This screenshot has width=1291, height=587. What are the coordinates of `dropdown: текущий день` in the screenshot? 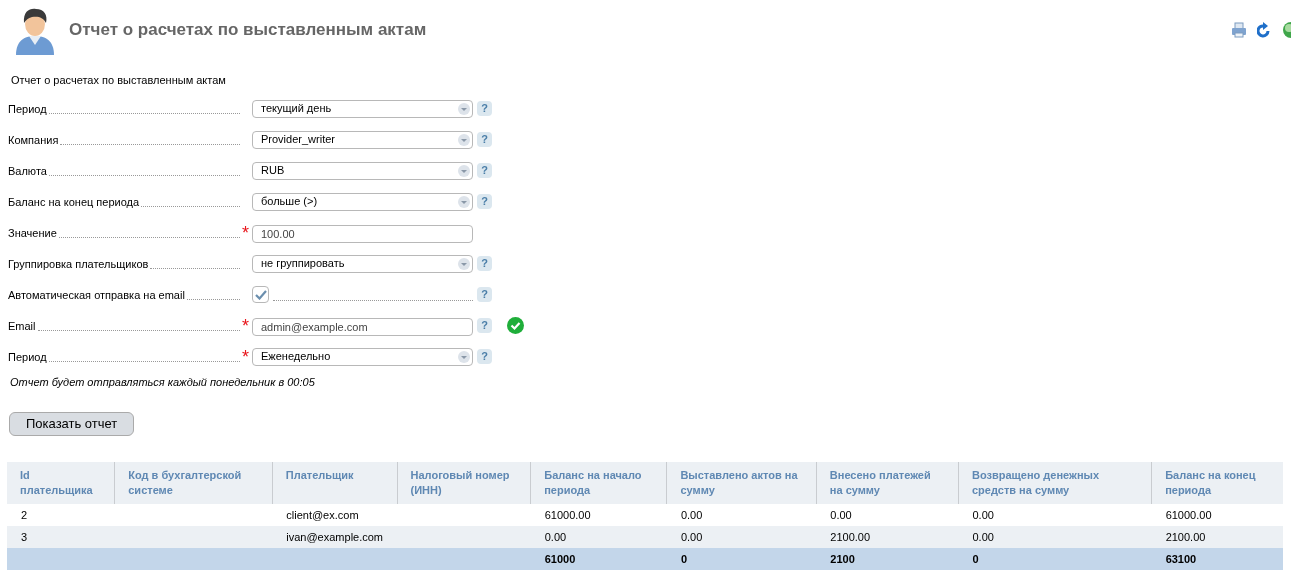 It's located at (362, 108).